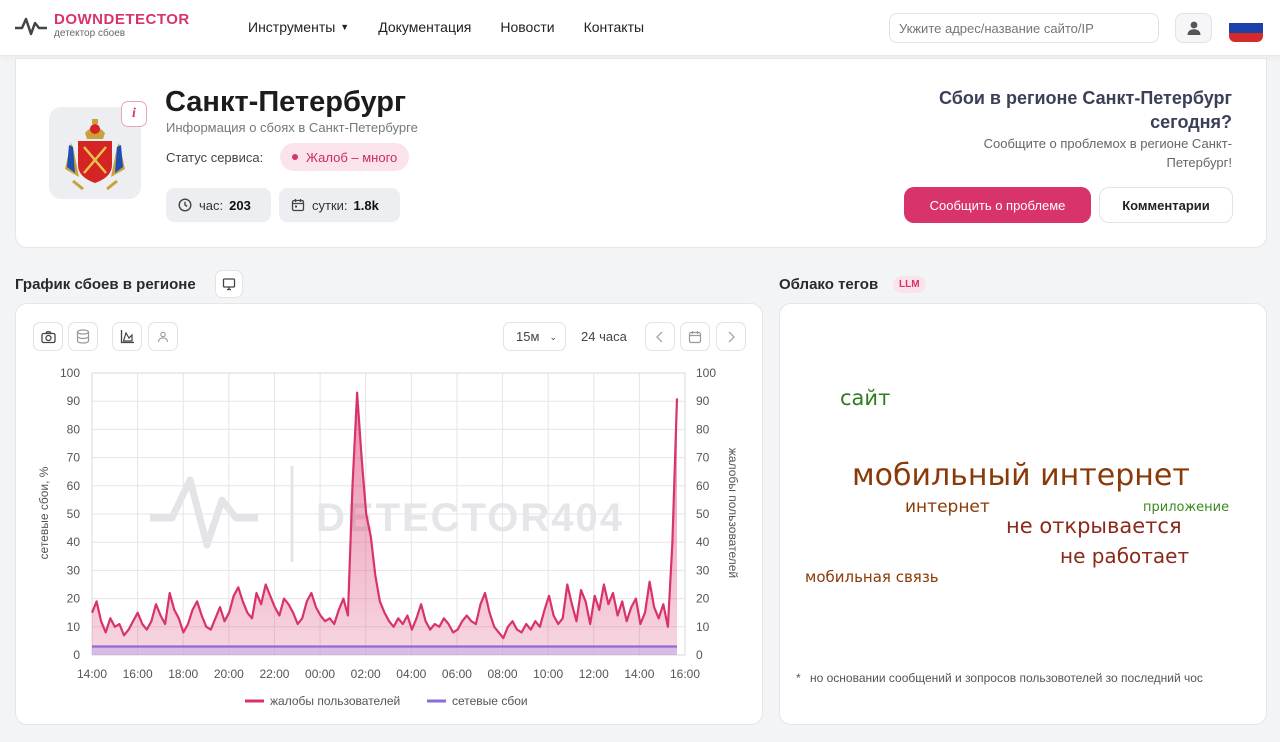  Describe the element at coordinates (703, 429) in the screenshot. I see `y-tick-right: 80` at that location.